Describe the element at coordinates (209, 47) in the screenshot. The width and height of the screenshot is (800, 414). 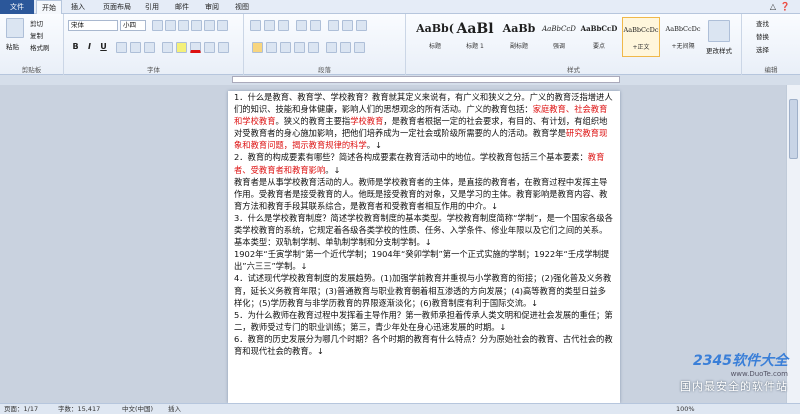
I see `char-shading-icon` at that location.